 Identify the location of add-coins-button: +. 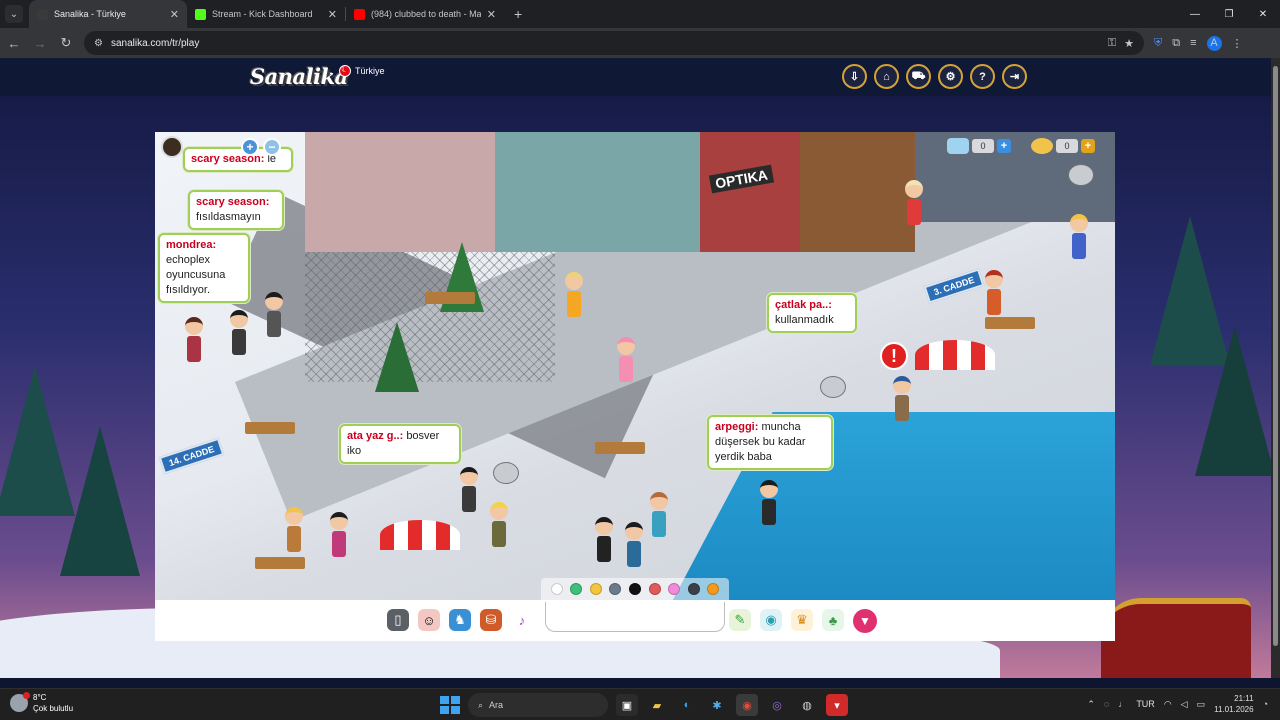
(1088, 146).